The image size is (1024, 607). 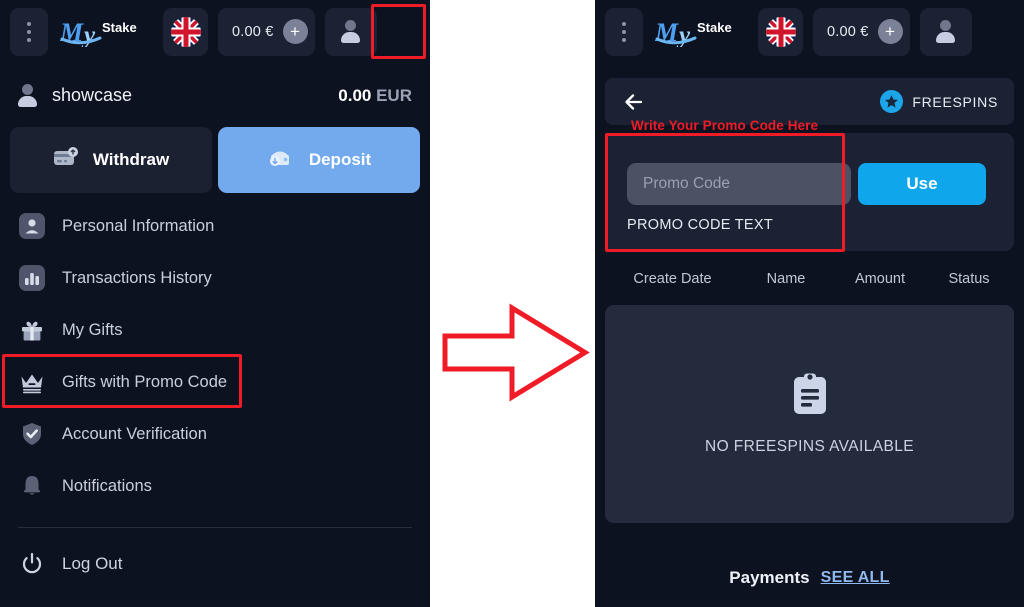 I want to click on menu-item-my-gifts: My Gifts, so click(x=215, y=330).